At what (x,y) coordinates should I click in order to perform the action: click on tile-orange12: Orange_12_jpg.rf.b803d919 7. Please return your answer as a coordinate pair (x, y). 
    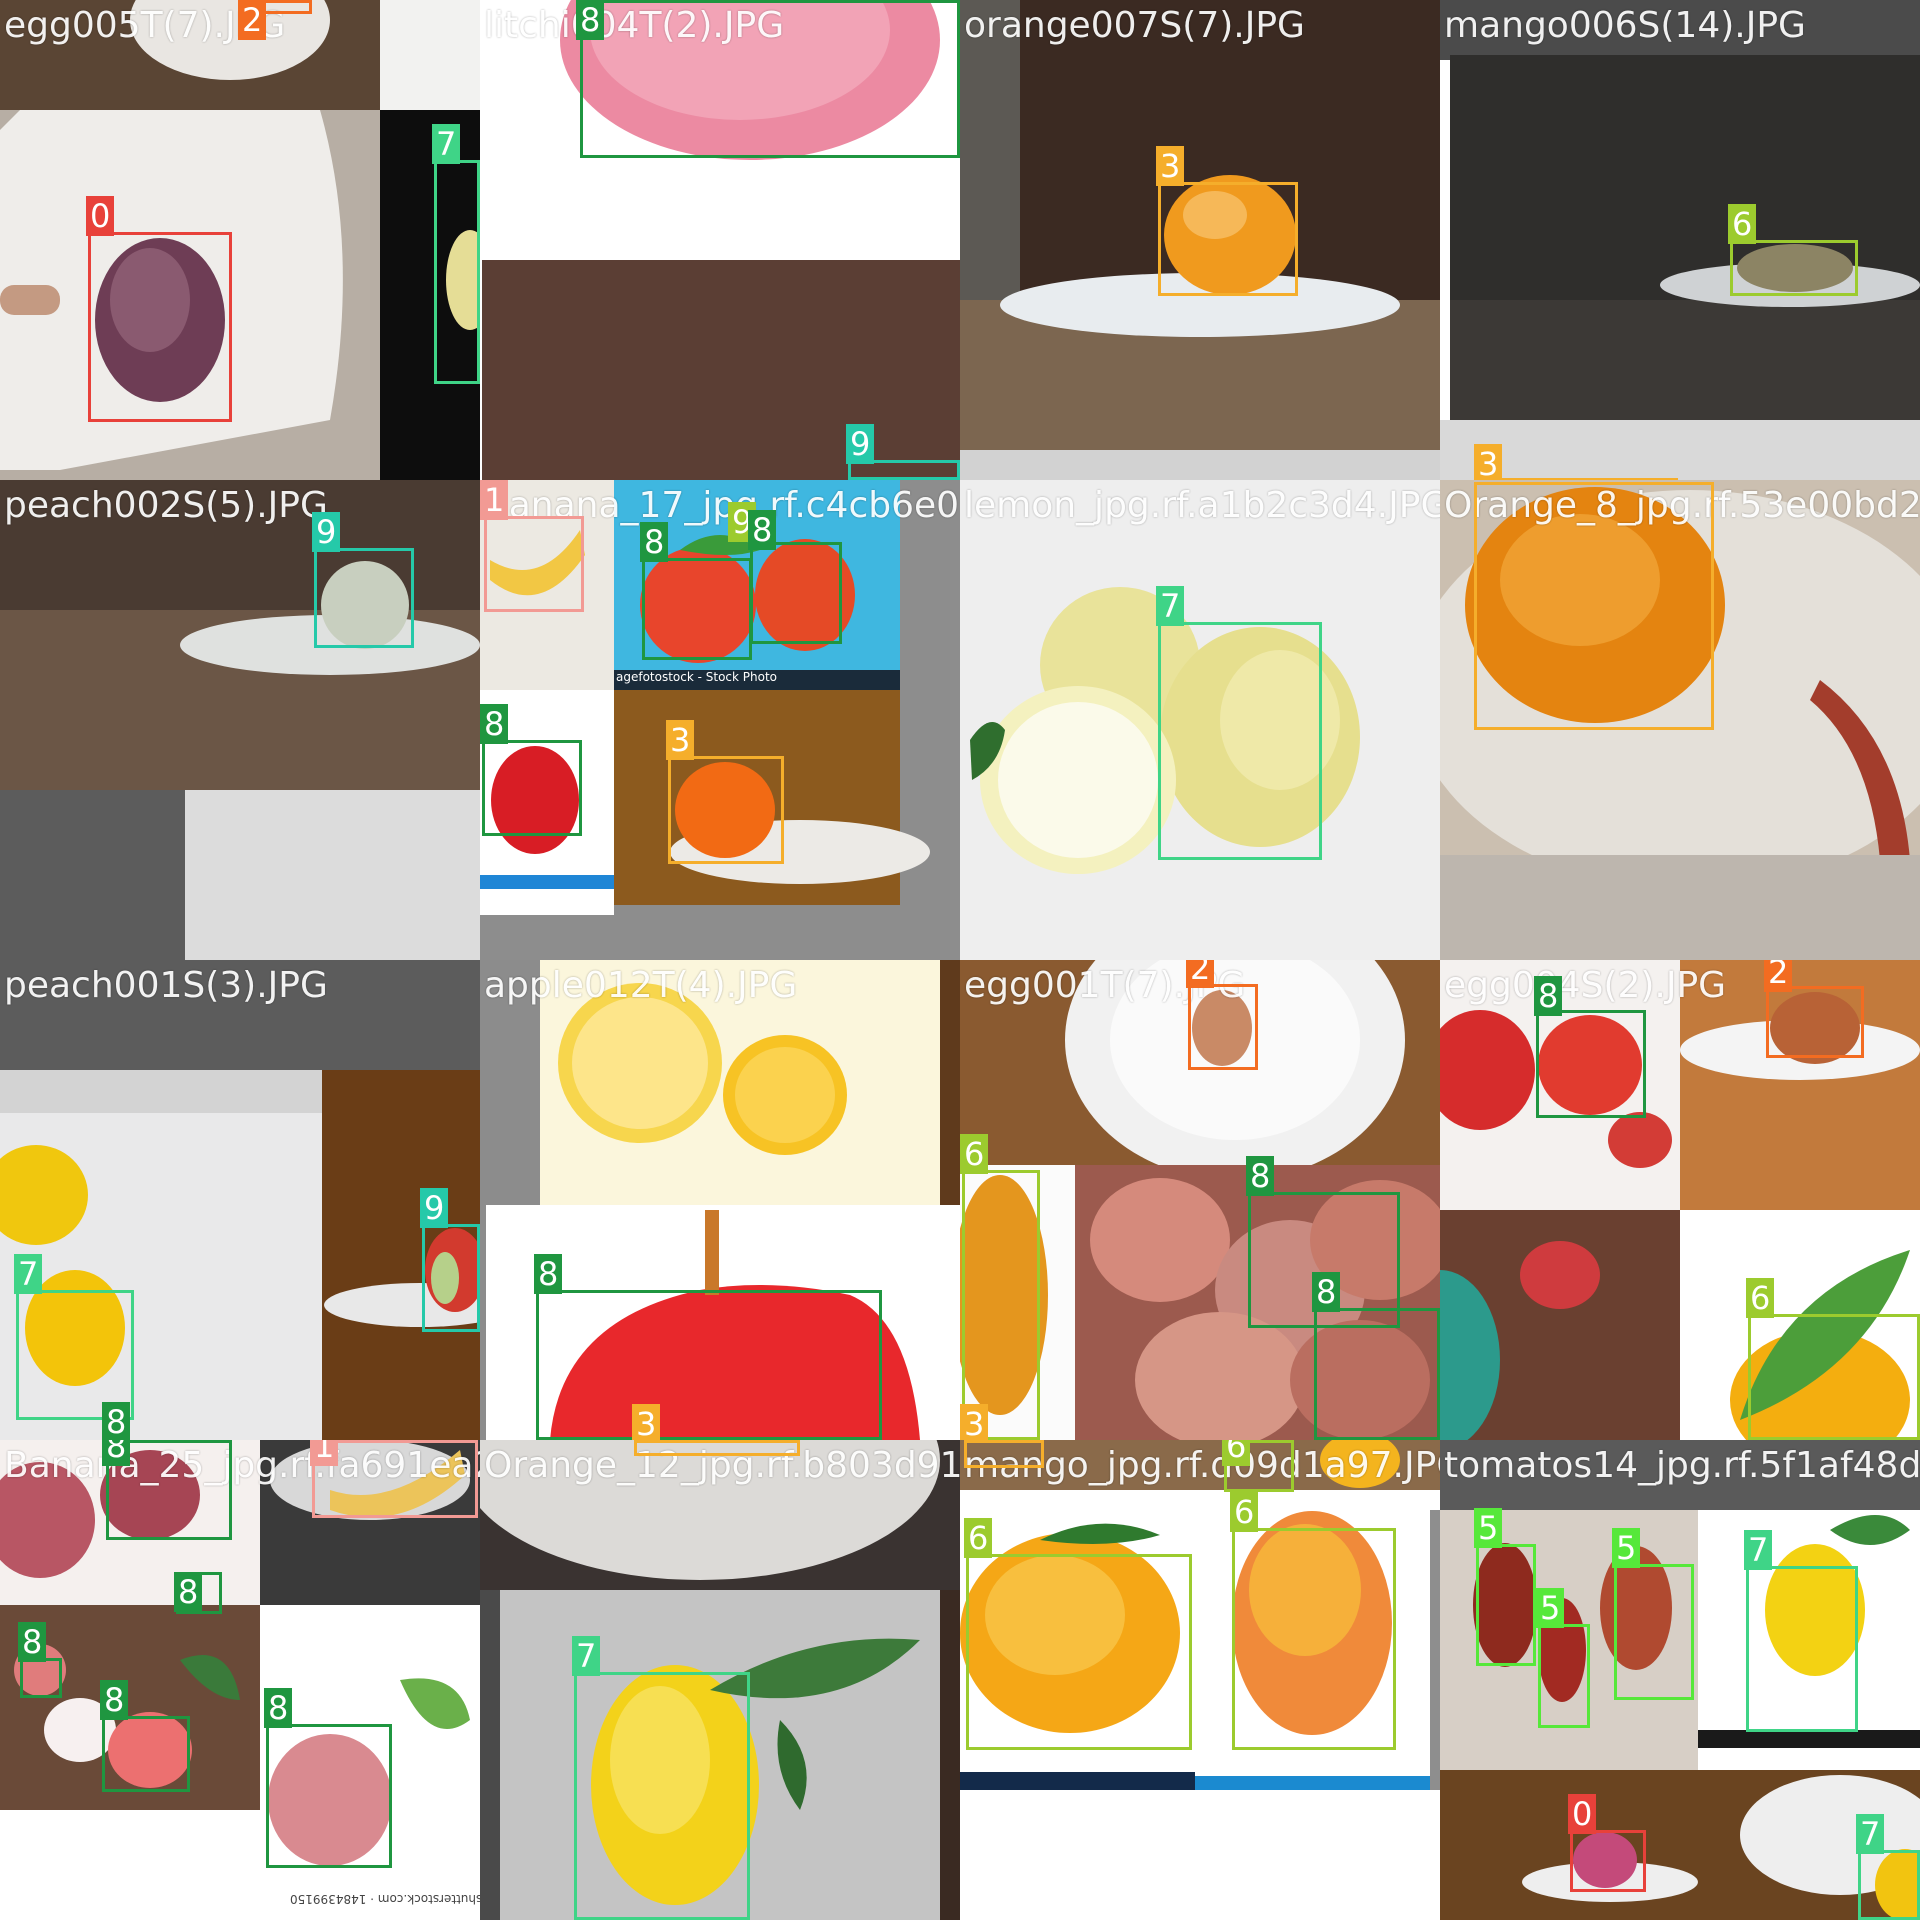
    Looking at the image, I should click on (720, 1680).